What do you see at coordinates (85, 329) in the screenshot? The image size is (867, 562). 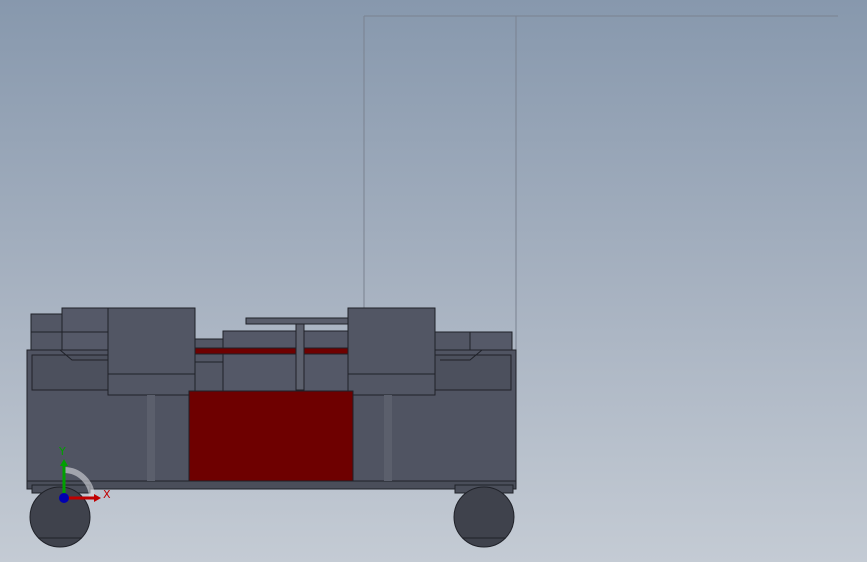 I see `left-clamp-upper` at bounding box center [85, 329].